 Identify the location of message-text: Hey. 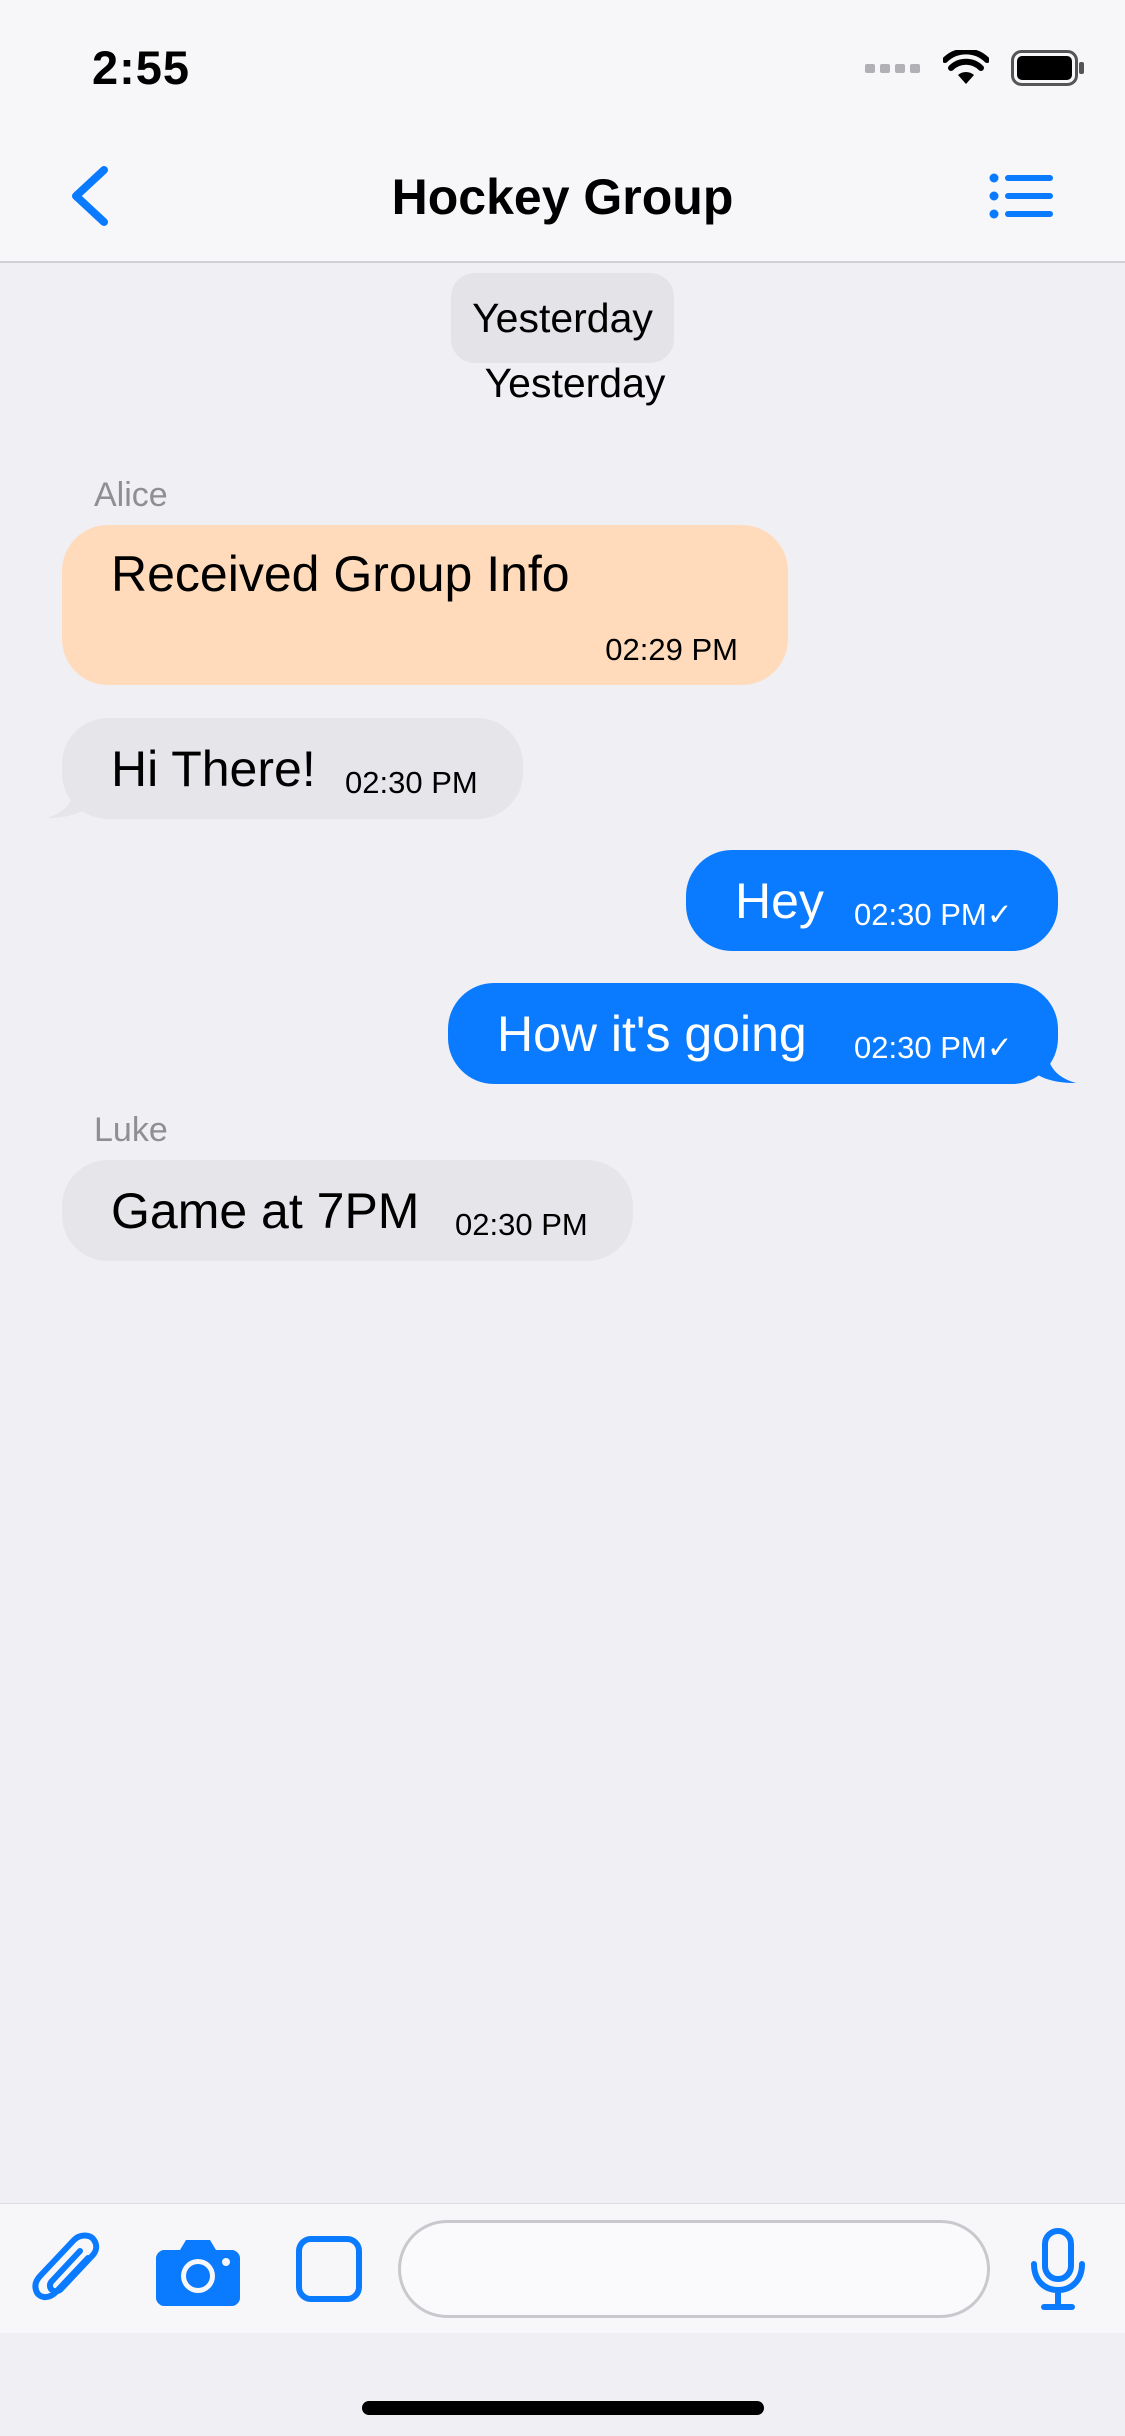
(779, 901).